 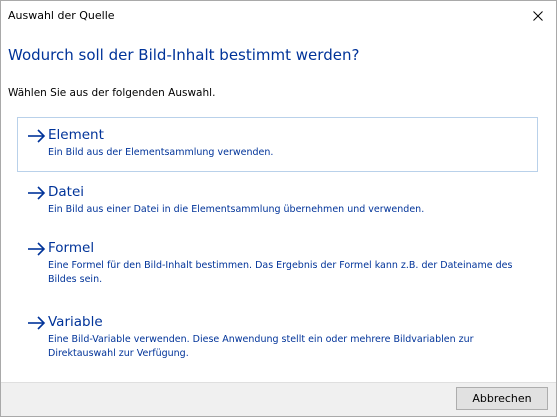 I want to click on title-bar: Auswahl der Quelle, so click(x=278, y=16).